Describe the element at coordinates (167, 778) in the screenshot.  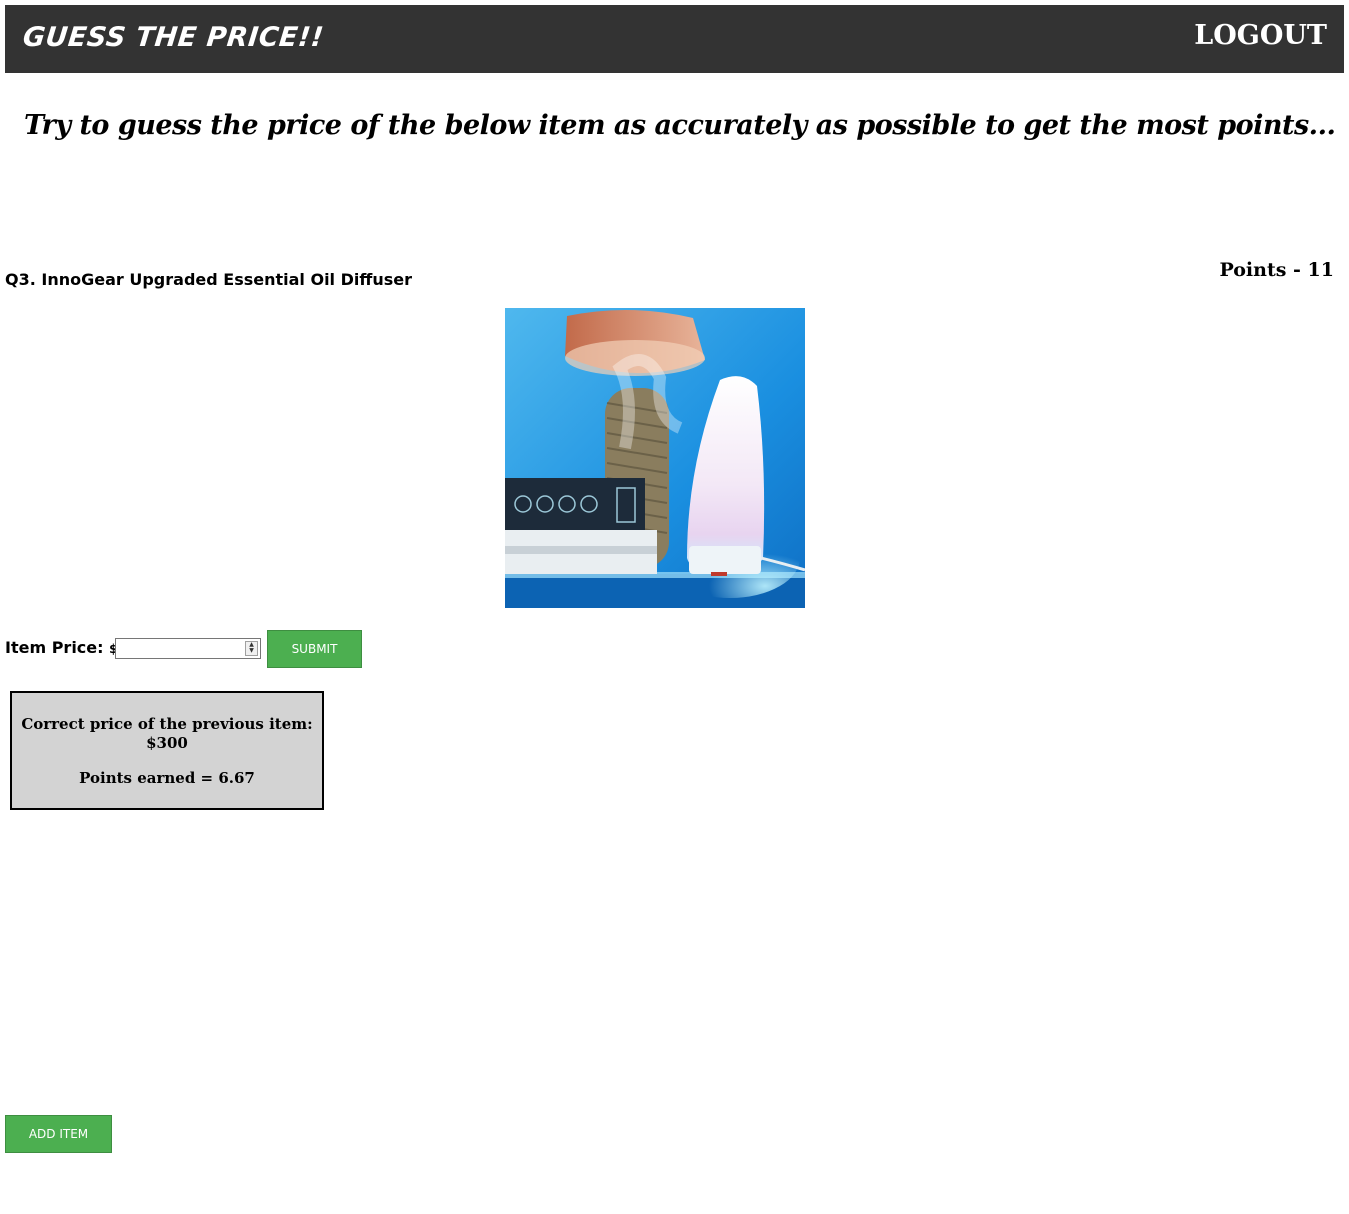
I see `points-earned-text: Points earned = 6.67` at that location.